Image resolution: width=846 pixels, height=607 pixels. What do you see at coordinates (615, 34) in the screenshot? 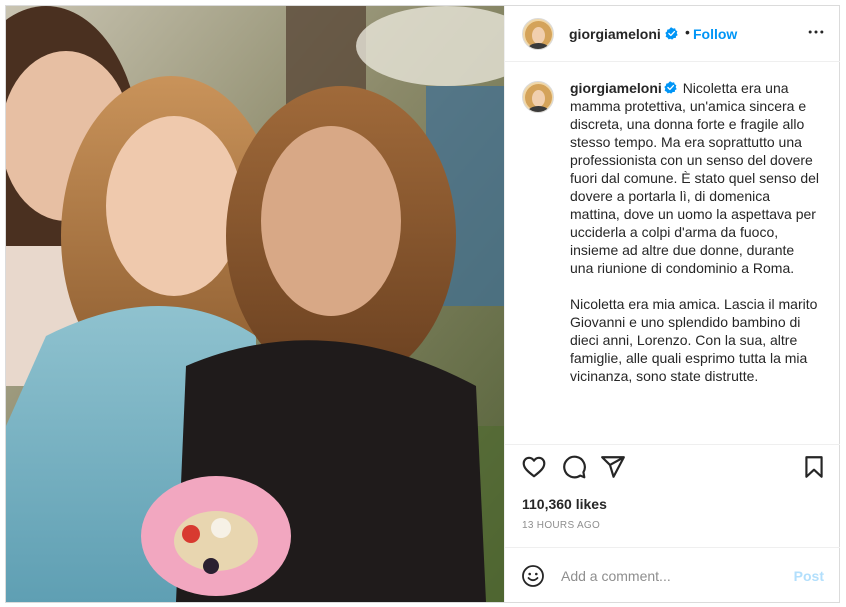
I see `username-link: giorgiameloni` at bounding box center [615, 34].